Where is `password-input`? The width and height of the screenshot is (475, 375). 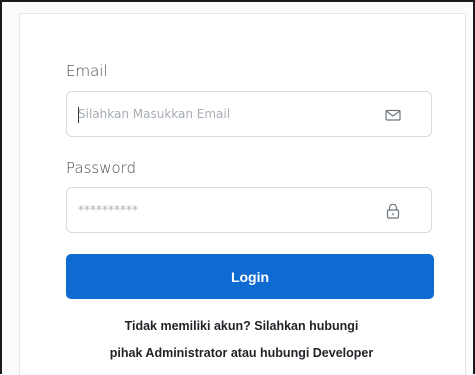 password-input is located at coordinates (228, 210).